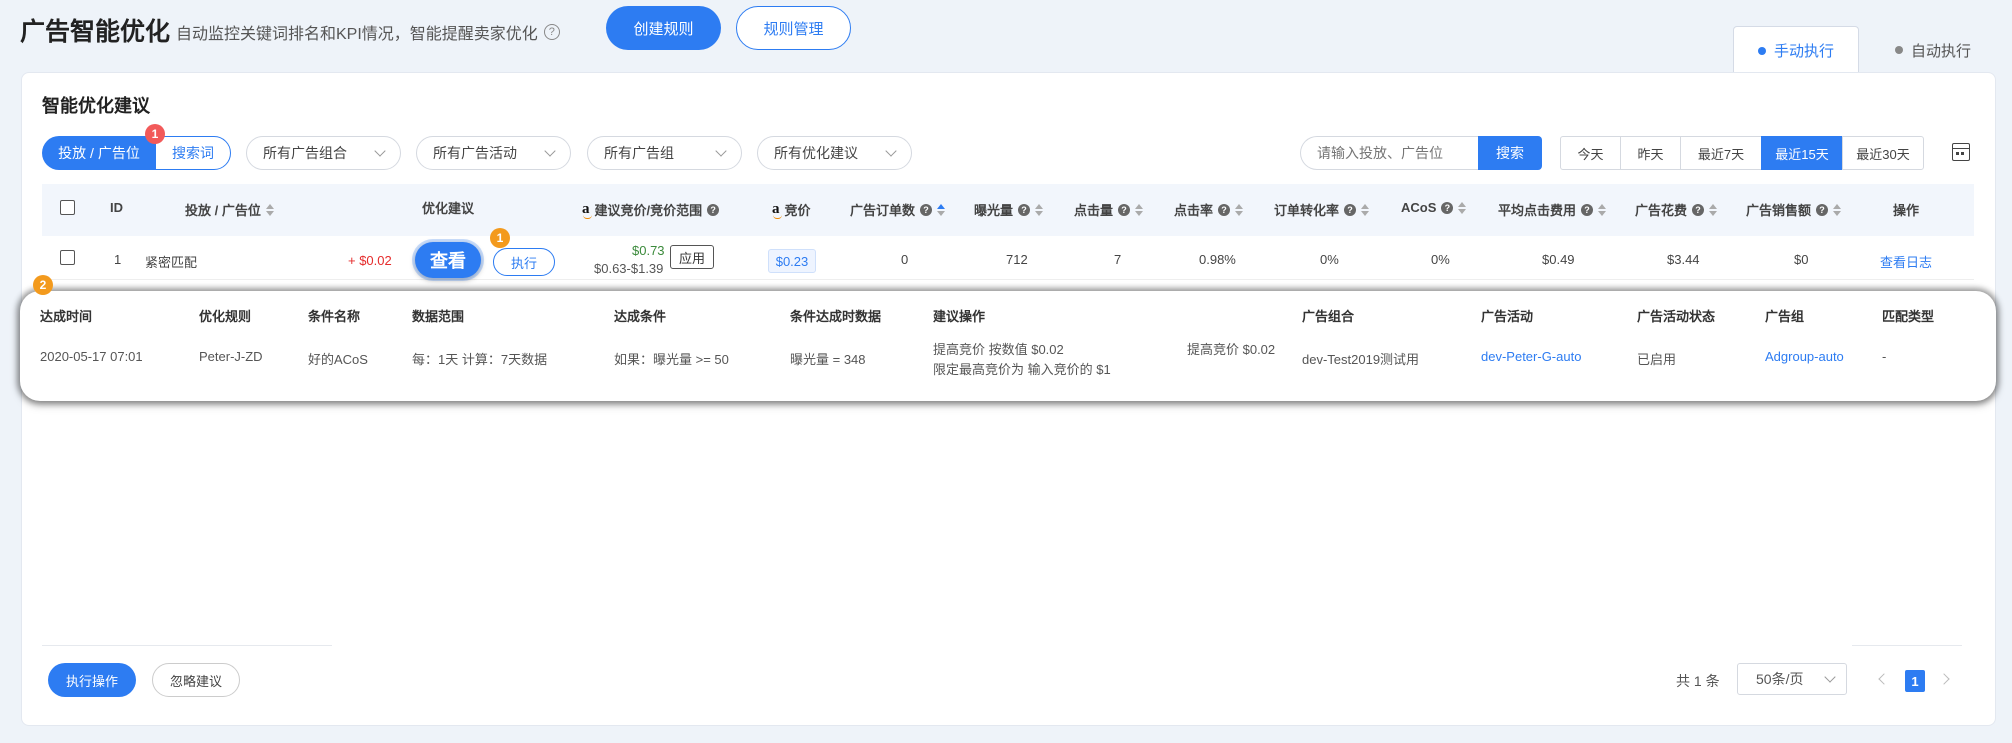 The width and height of the screenshot is (2012, 743). What do you see at coordinates (92, 680) in the screenshot?
I see `execute-action-button: 执行操作` at bounding box center [92, 680].